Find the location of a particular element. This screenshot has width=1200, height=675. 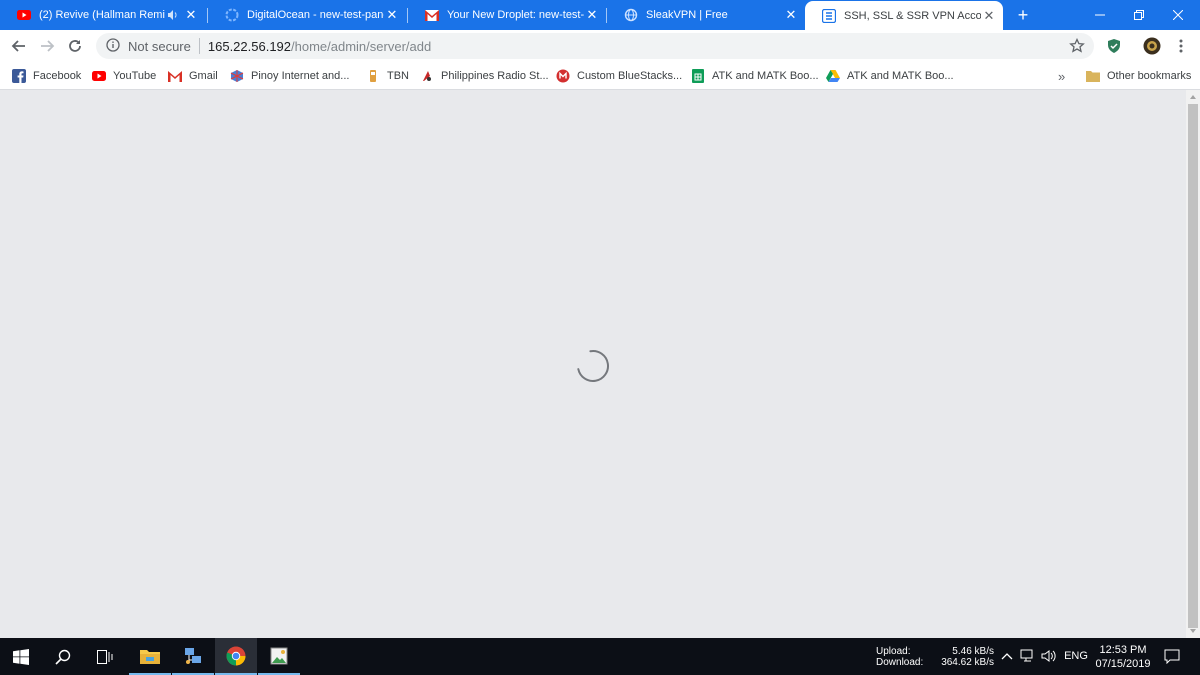

tab-sleakvpn: SleakVPN | Free ✕ is located at coordinates (706, 15).